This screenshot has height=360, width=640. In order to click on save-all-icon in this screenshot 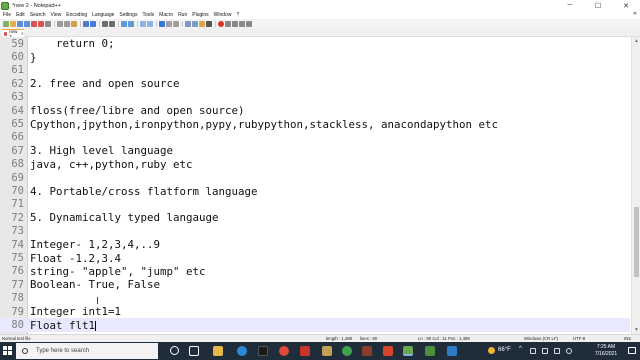, I will do `click(27, 23)`.